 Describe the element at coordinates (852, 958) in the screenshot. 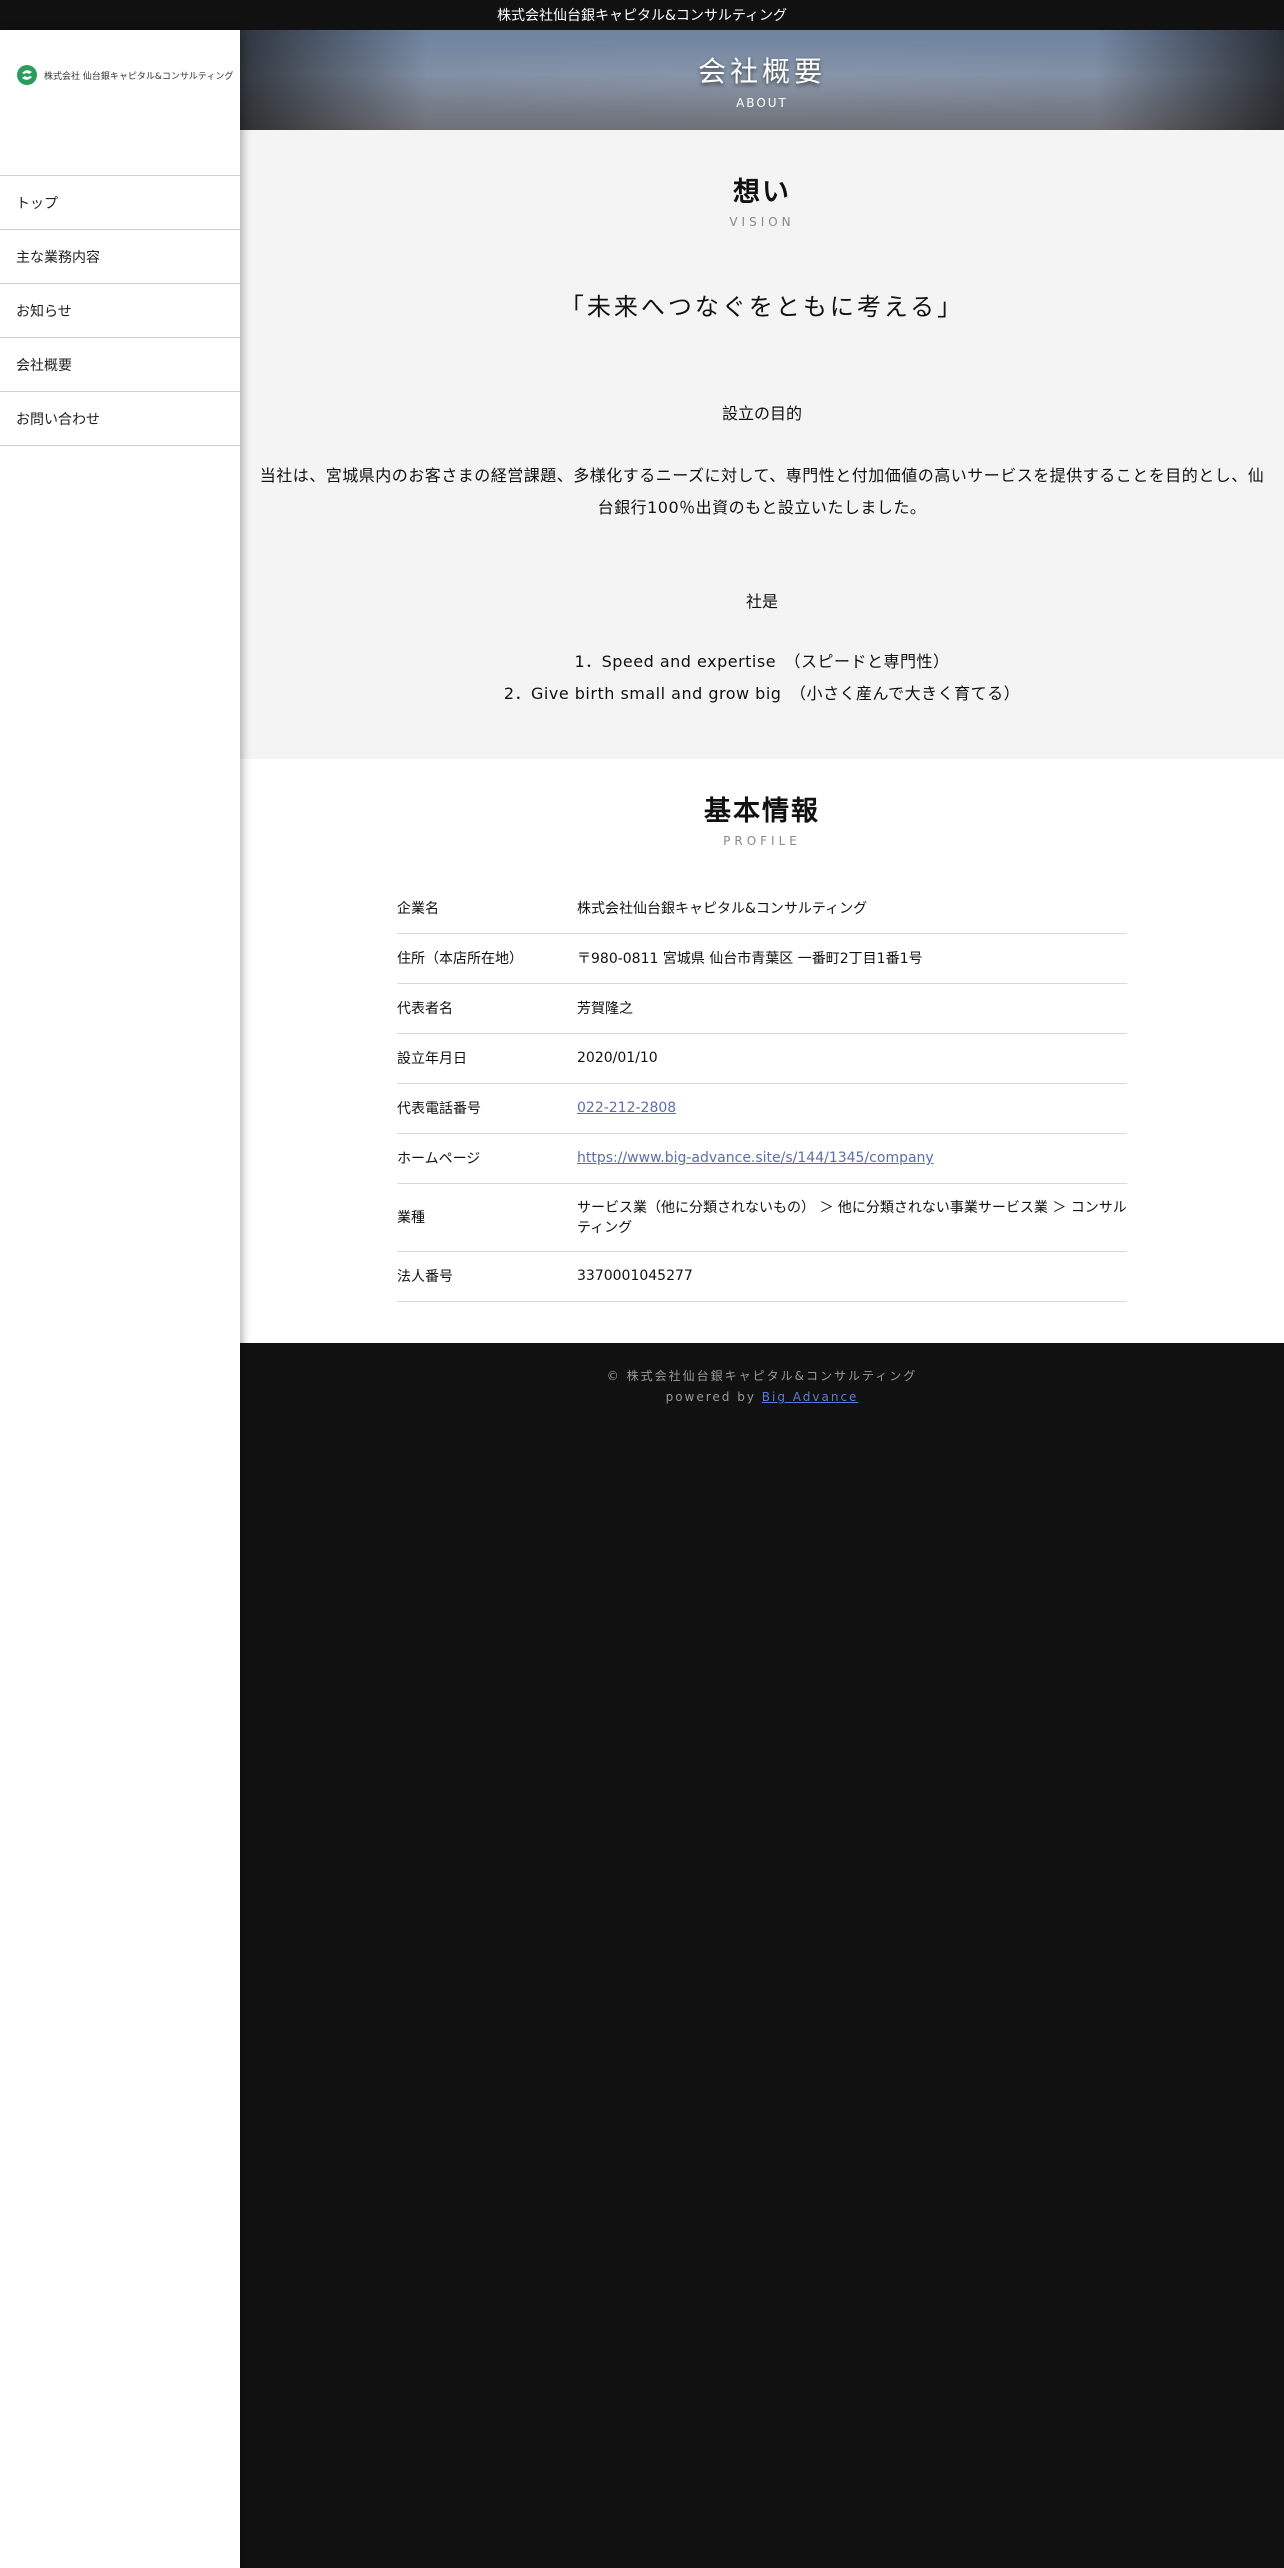

I see `row-value: 〒980-0811 宮城県 仙台市青葉区 一番町2丁目1番1号` at that location.